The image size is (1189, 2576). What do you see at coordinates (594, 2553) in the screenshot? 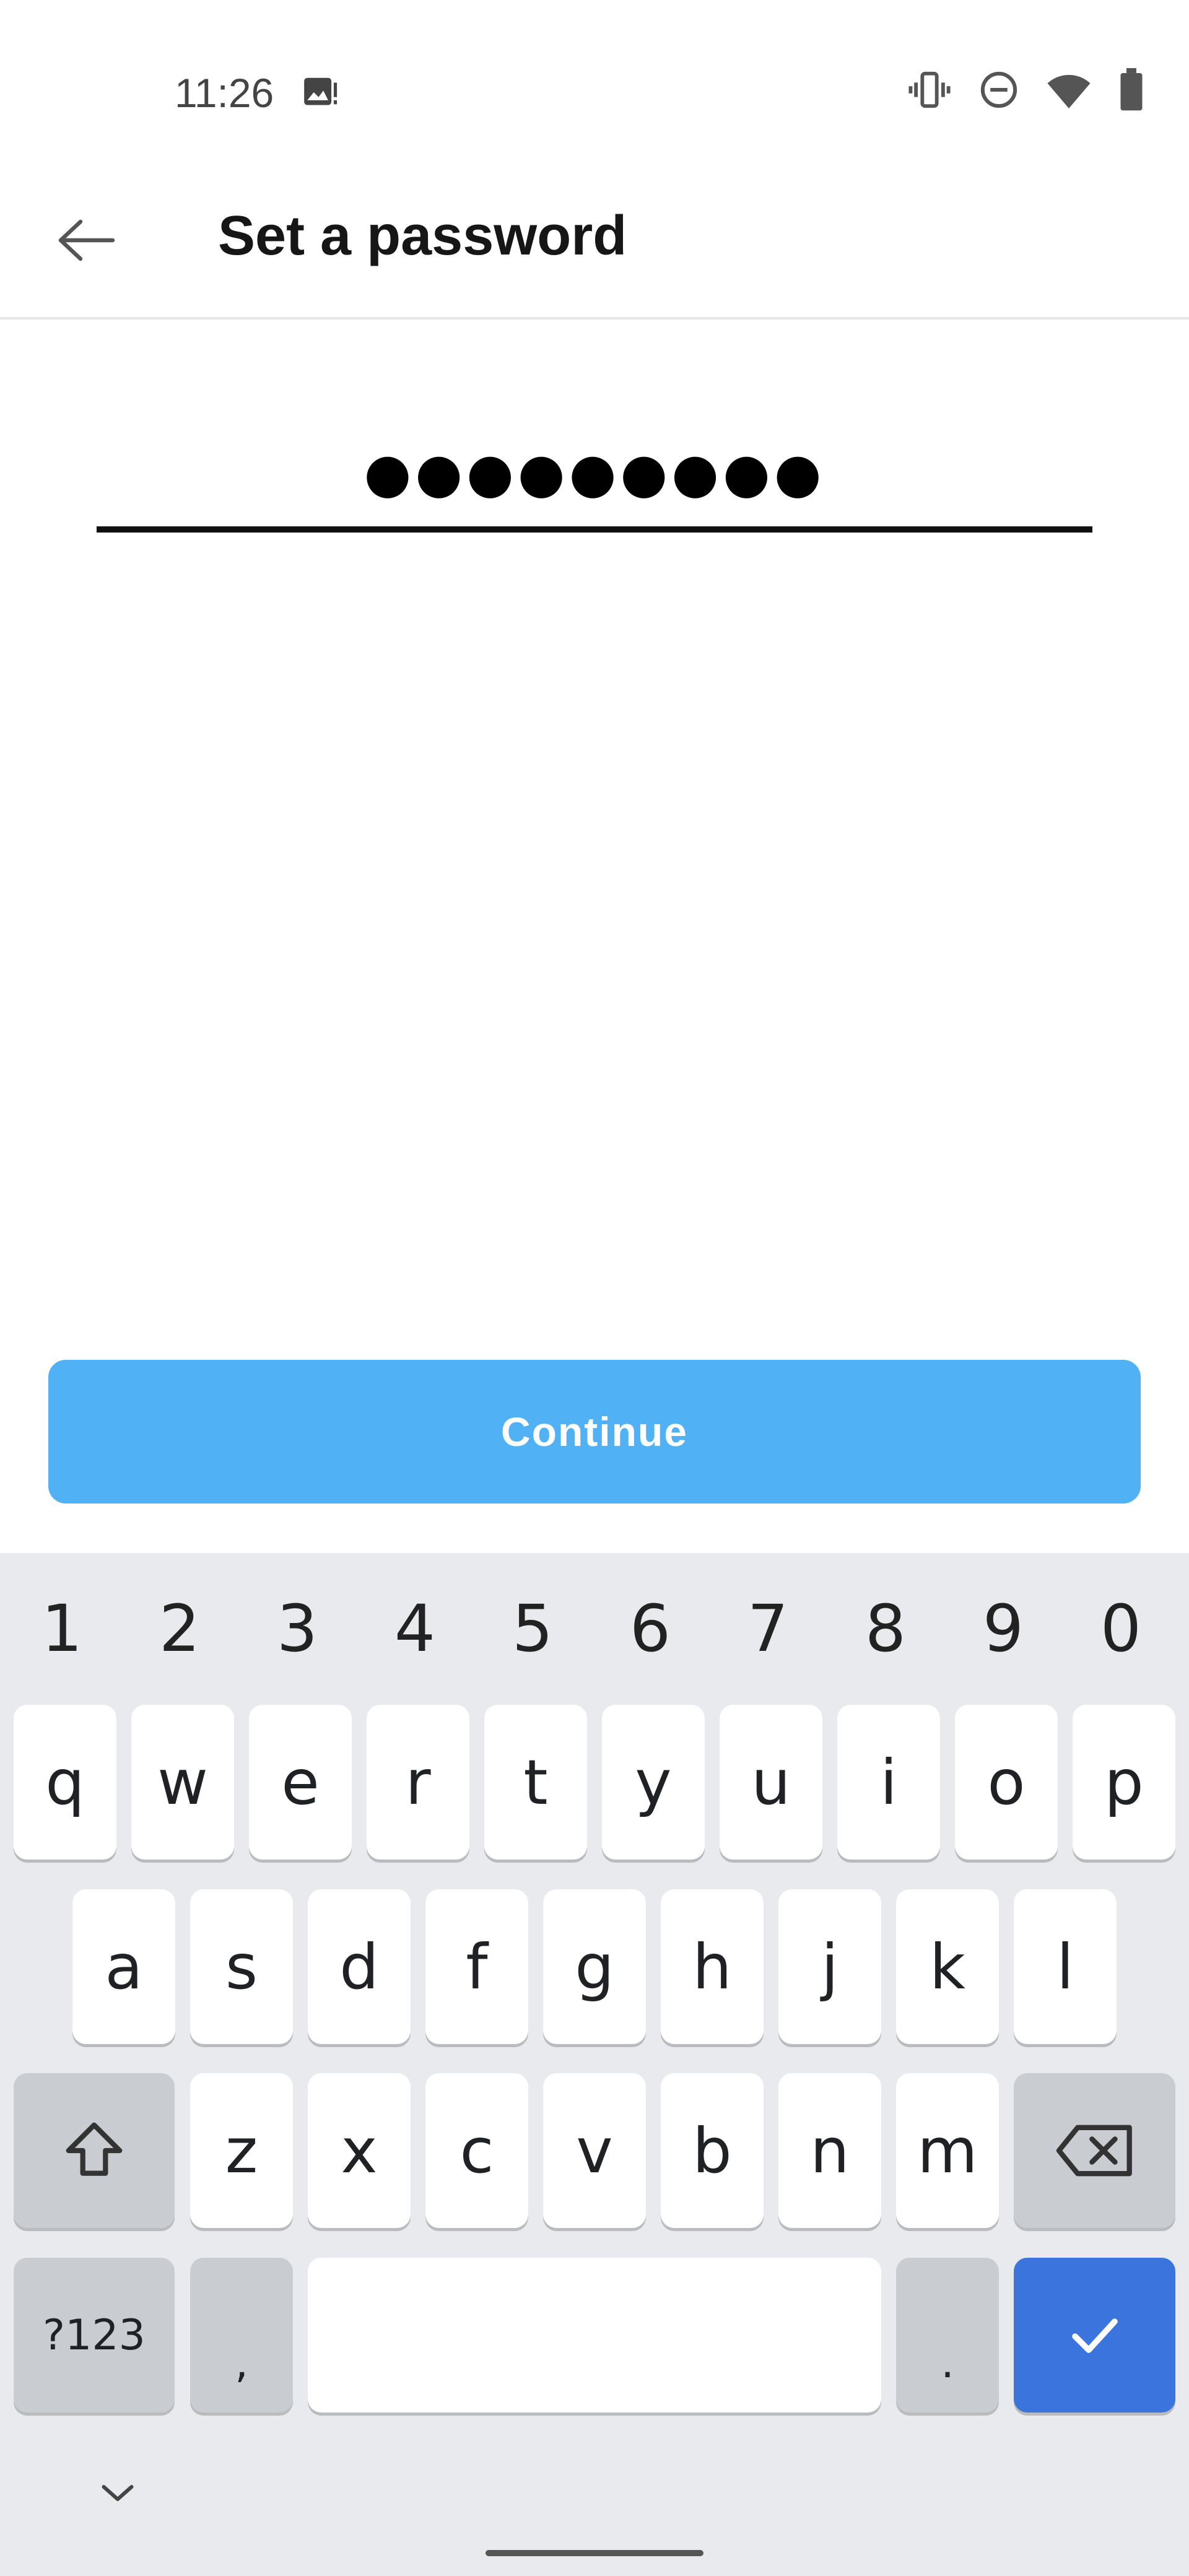
I see `navigation-handle` at bounding box center [594, 2553].